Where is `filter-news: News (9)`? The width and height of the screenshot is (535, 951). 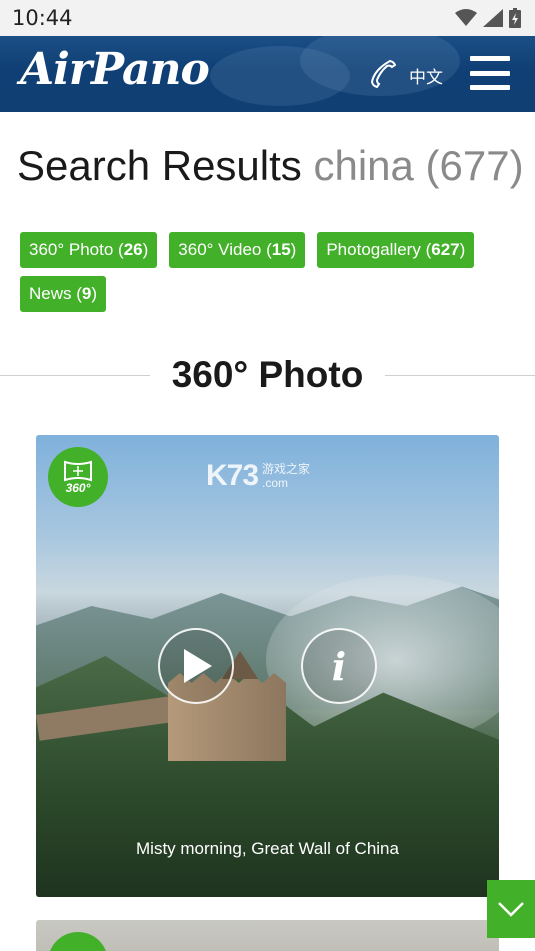
filter-news: News (9) is located at coordinates (63, 294).